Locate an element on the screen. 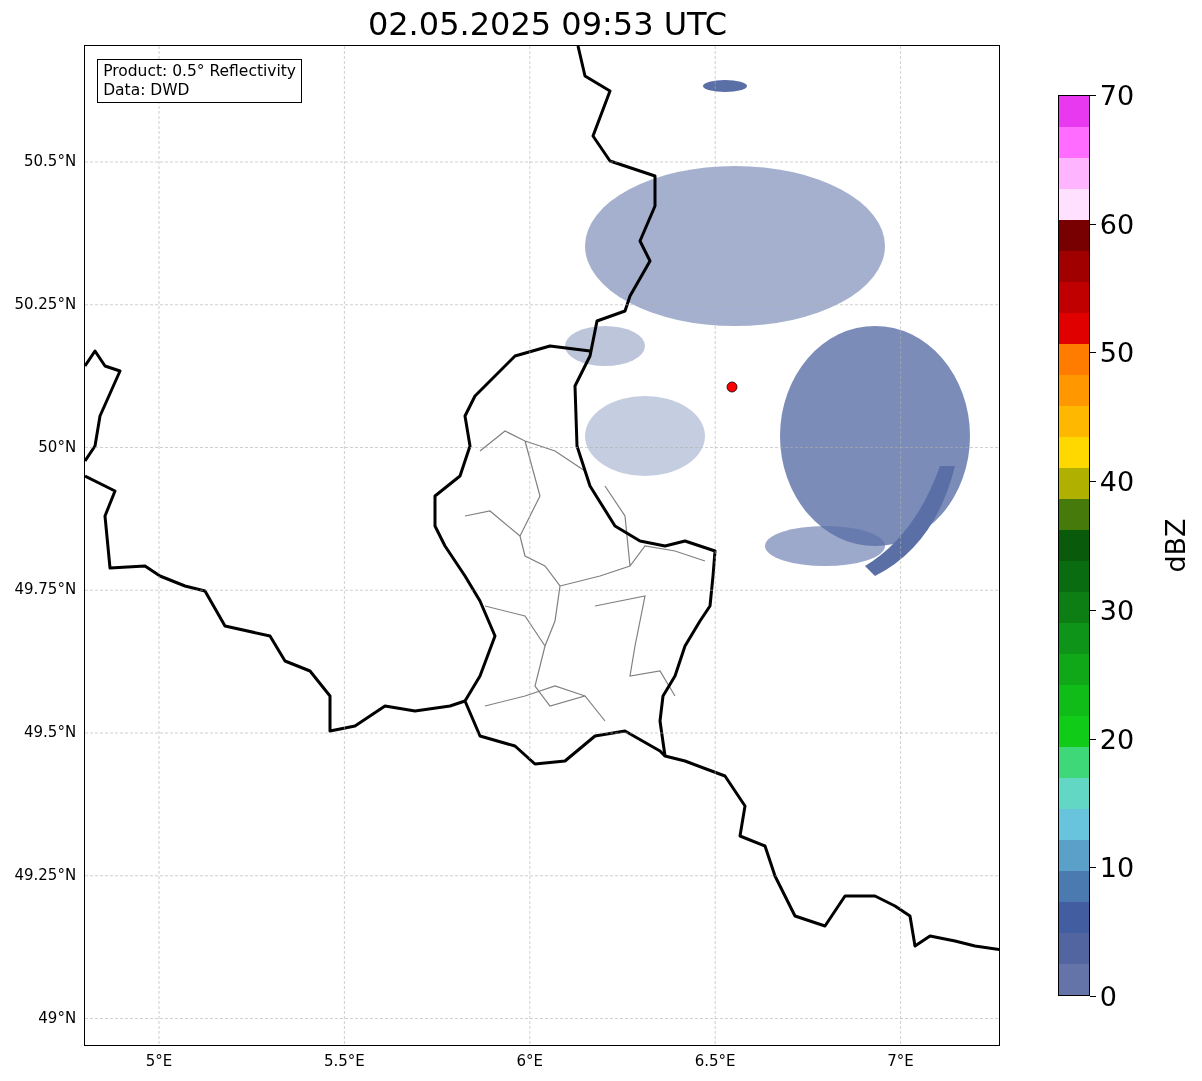 The width and height of the screenshot is (1202, 1081). latitude-label: 49.5°N is located at coordinates (50, 732).